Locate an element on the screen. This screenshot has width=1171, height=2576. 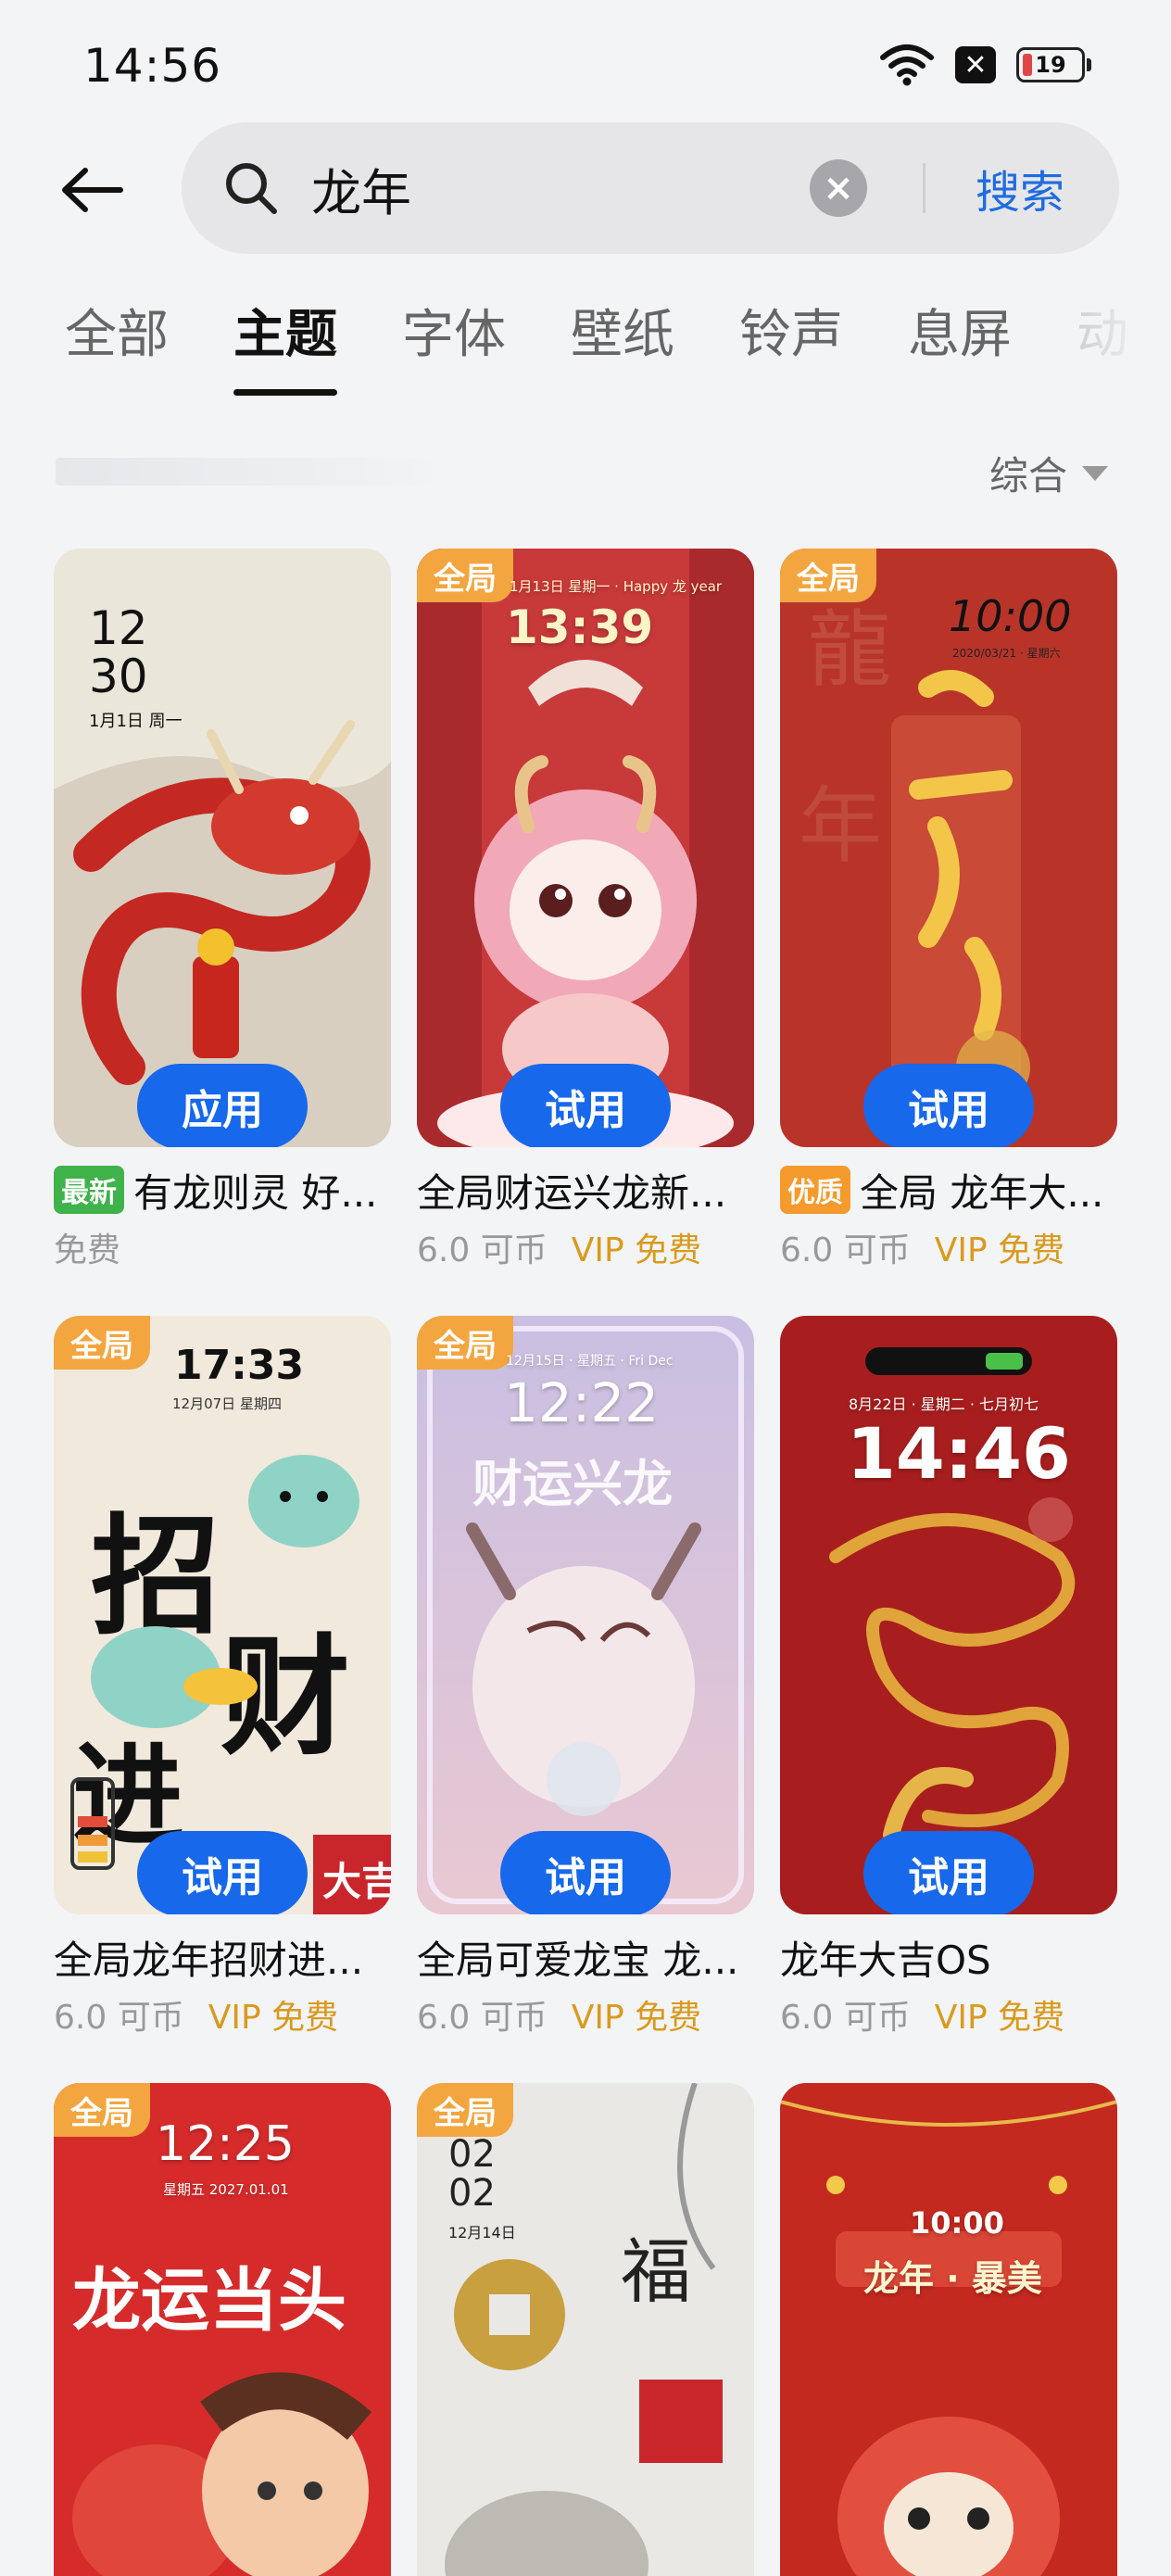
thumb-date: 12月14日 is located at coordinates (482, 2232).